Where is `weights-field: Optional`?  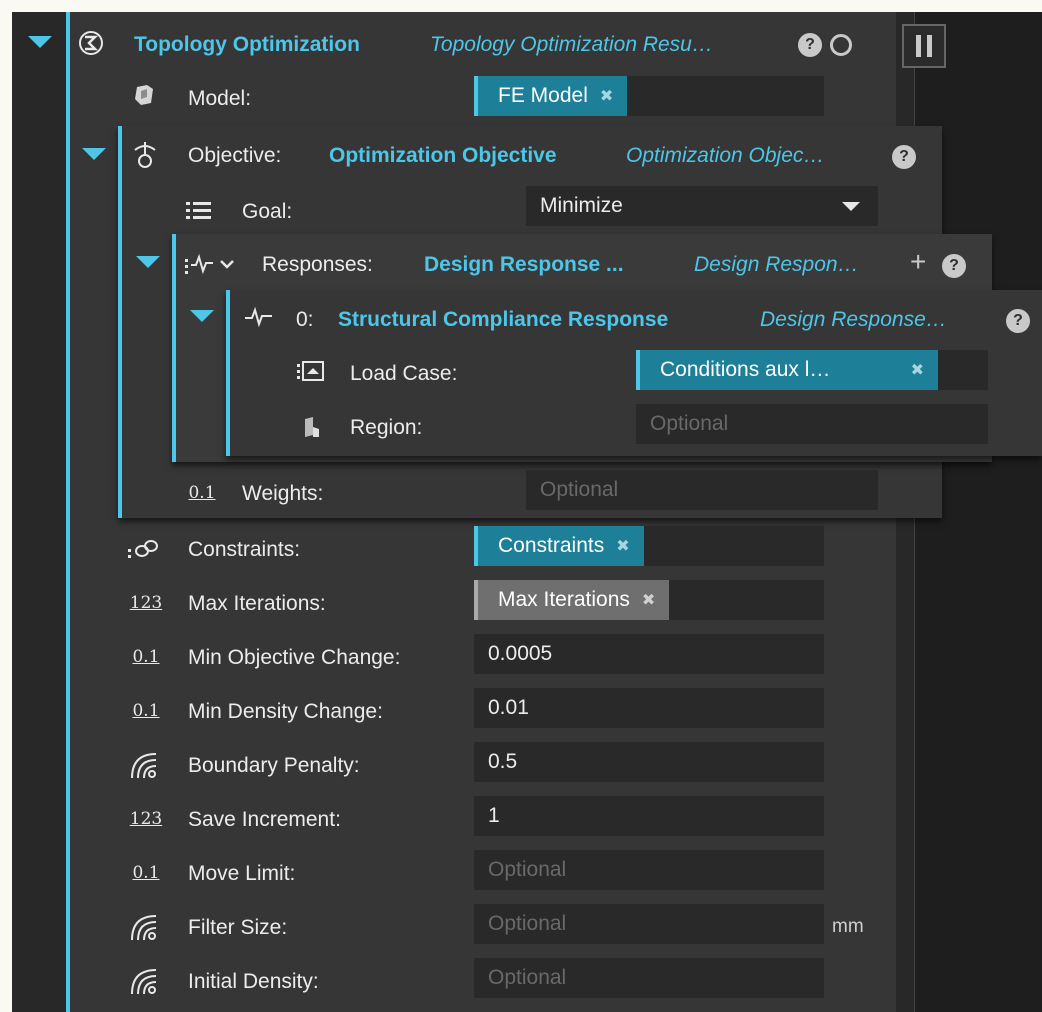
weights-field: Optional is located at coordinates (702, 490).